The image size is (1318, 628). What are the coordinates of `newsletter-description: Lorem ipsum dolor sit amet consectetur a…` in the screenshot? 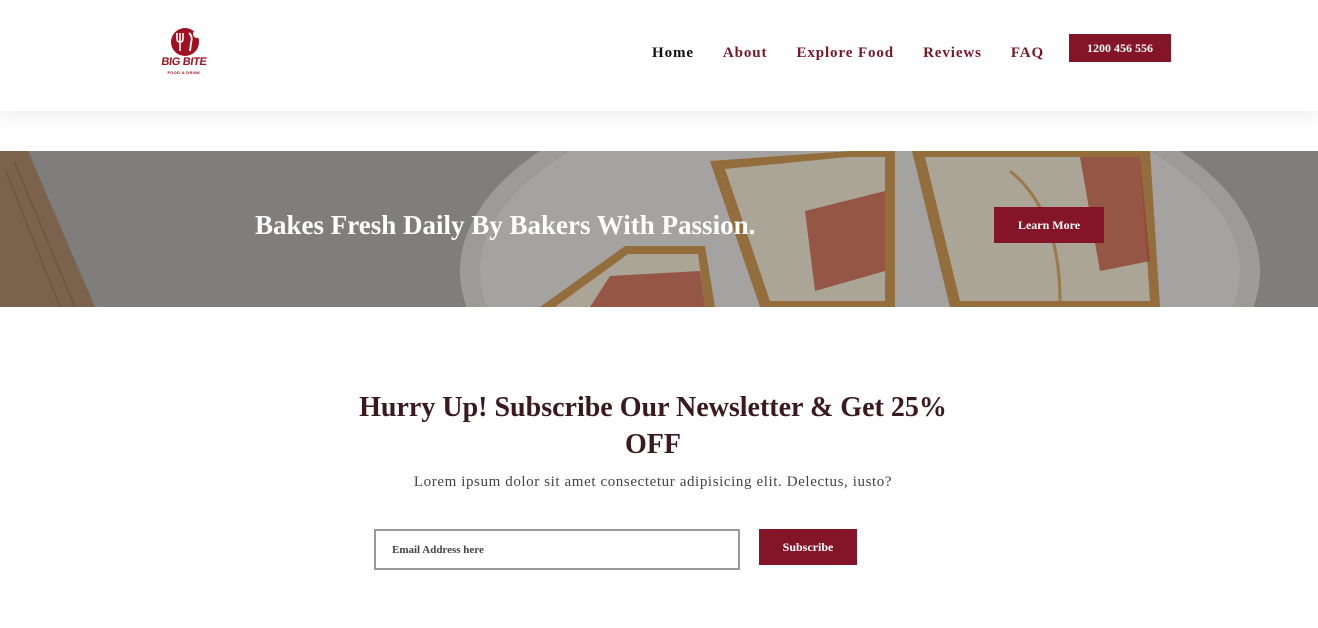 It's located at (653, 482).